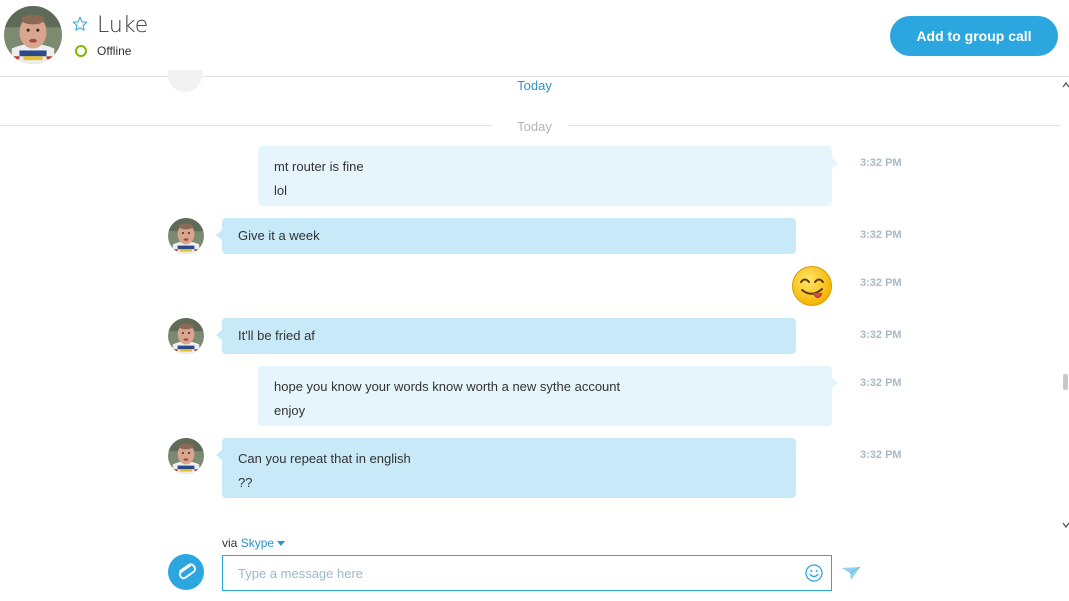 This screenshot has height=601, width=1069. What do you see at coordinates (851, 573) in the screenshot?
I see `send-message-icon` at bounding box center [851, 573].